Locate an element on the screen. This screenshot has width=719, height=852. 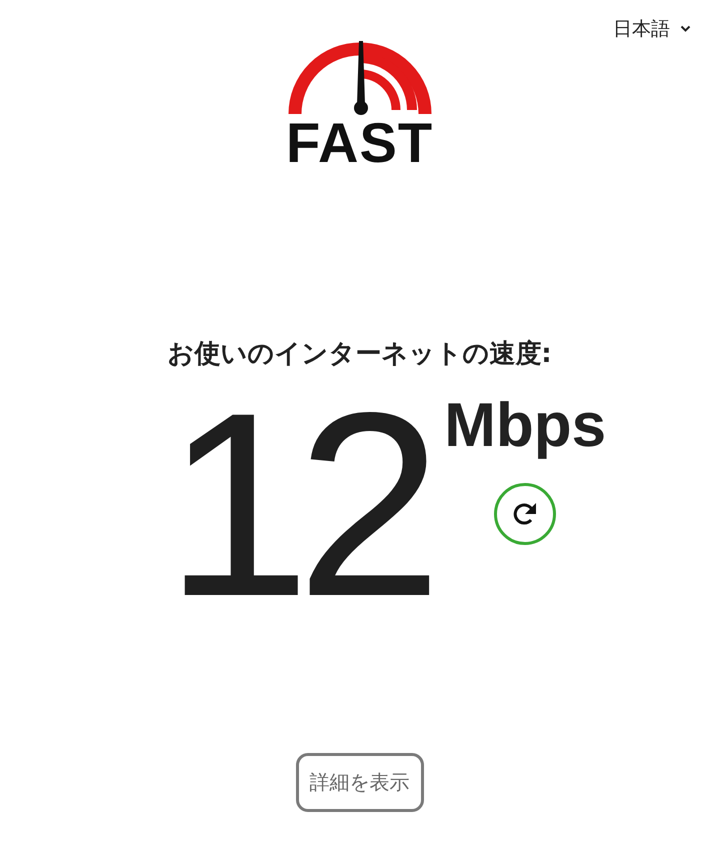
speed-unit: Mbps is located at coordinates (525, 426).